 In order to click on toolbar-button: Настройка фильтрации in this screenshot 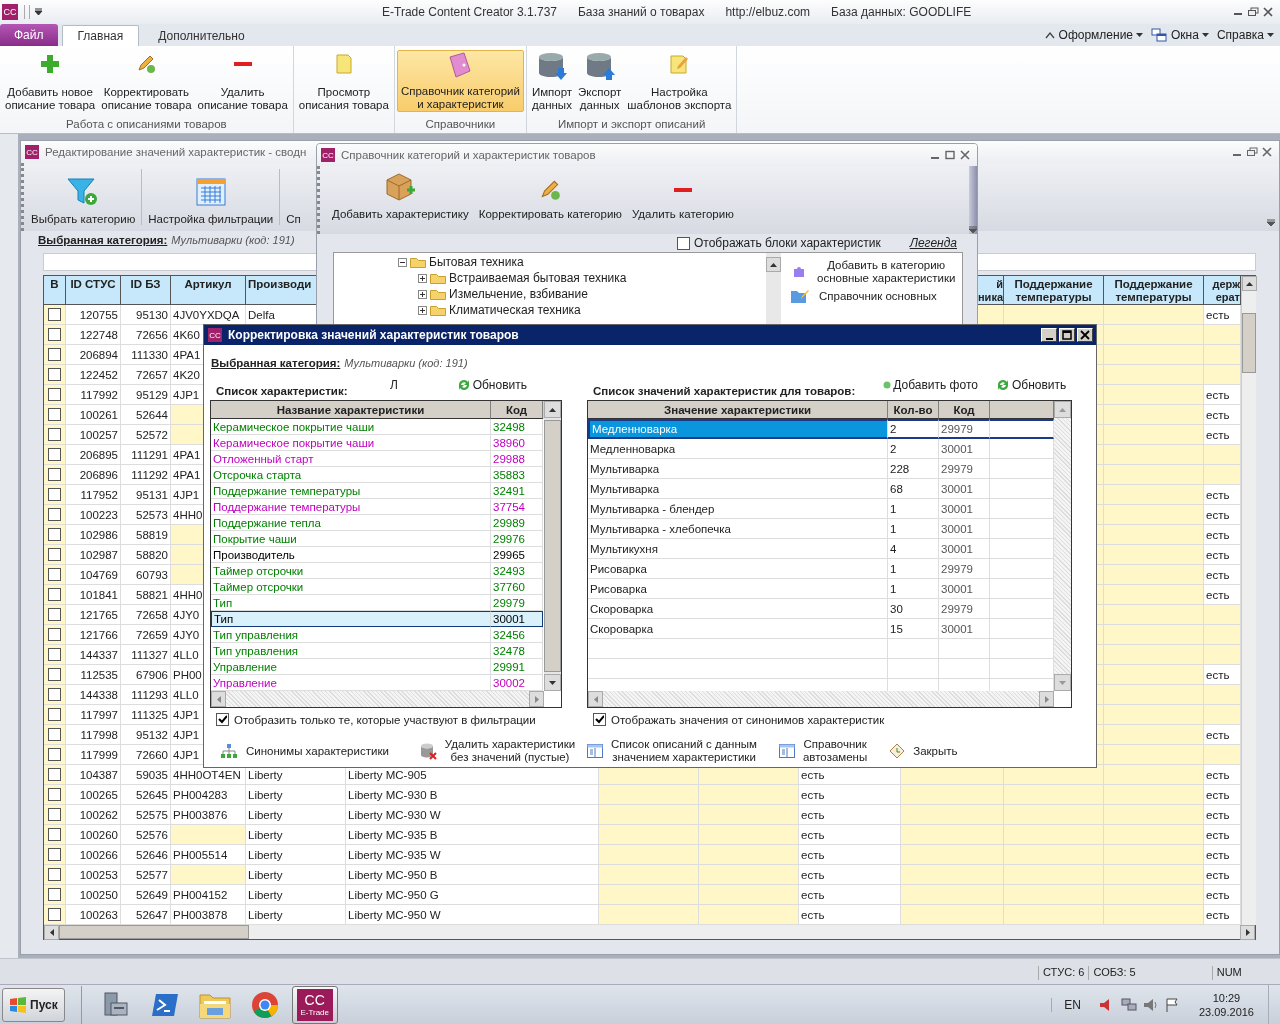, I will do `click(211, 197)`.